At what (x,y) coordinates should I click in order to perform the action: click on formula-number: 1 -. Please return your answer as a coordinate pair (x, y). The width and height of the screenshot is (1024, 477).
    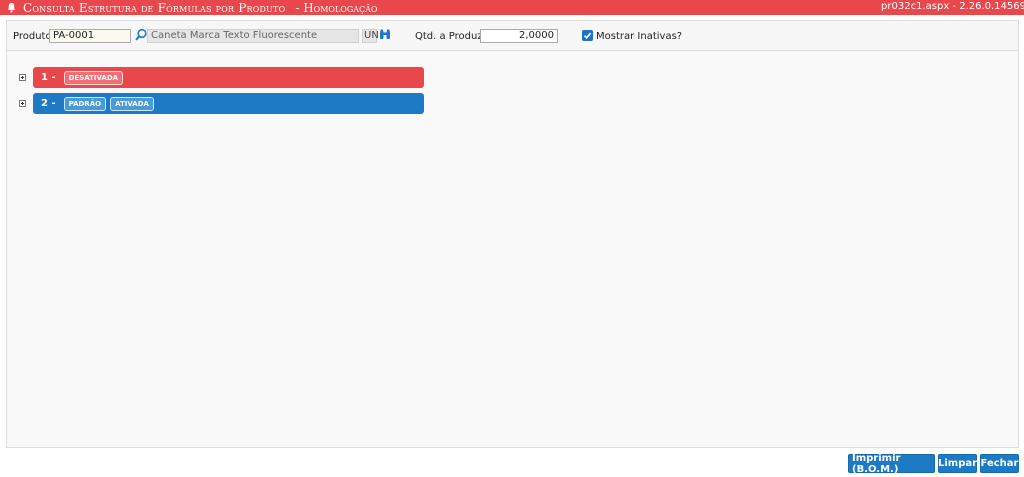
    Looking at the image, I should click on (48, 77).